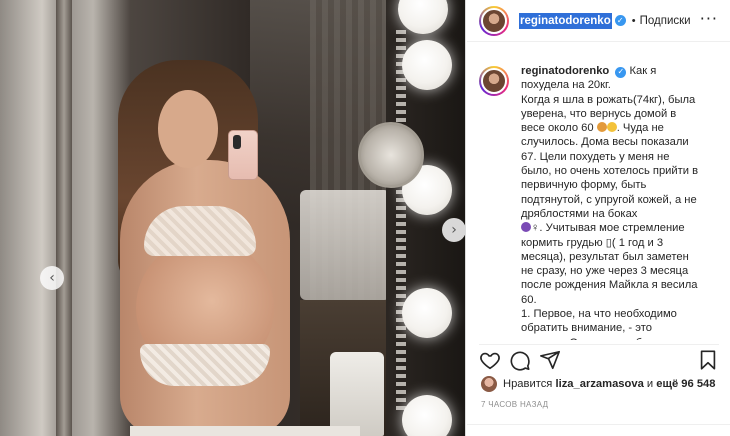 This screenshot has width=730, height=436. Describe the element at coordinates (599, 358) in the screenshot. I see `post-actions` at that location.